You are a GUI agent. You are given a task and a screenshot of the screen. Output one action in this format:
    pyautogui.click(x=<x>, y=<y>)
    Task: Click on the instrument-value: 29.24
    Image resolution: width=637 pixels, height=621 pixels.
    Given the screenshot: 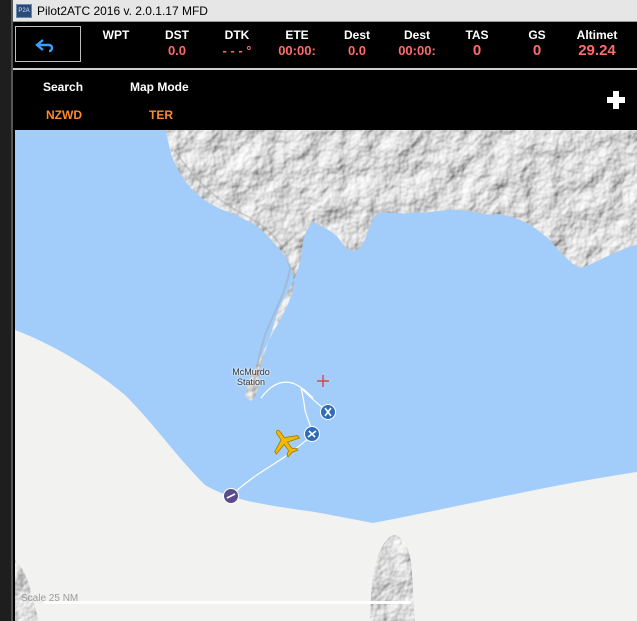 What is the action you would take?
    pyautogui.click(x=597, y=50)
    